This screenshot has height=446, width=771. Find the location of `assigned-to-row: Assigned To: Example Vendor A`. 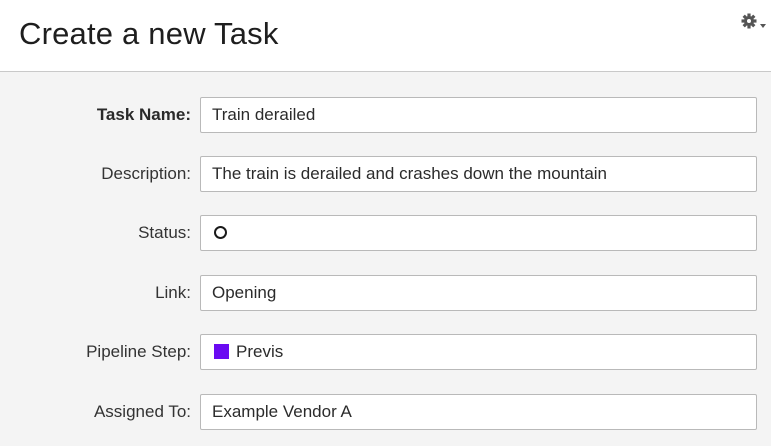

assigned-to-row: Assigned To: Example Vendor A is located at coordinates (385, 412).